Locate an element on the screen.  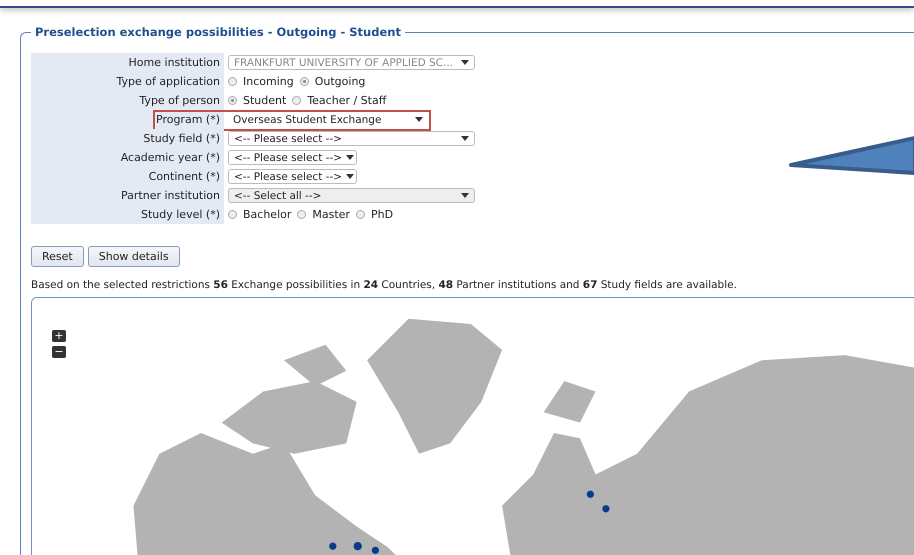
radio-option: Outgoing is located at coordinates (333, 81).